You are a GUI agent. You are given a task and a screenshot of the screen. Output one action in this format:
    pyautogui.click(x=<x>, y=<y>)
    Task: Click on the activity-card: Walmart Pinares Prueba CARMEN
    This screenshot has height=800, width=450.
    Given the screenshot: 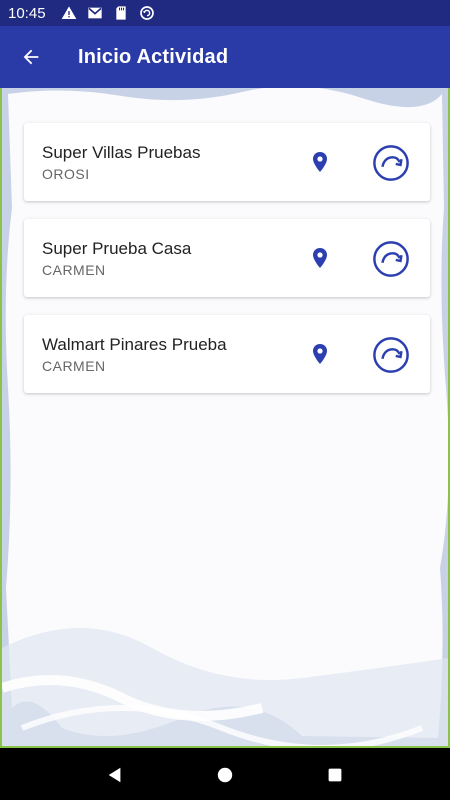 What is the action you would take?
    pyautogui.click(x=227, y=354)
    